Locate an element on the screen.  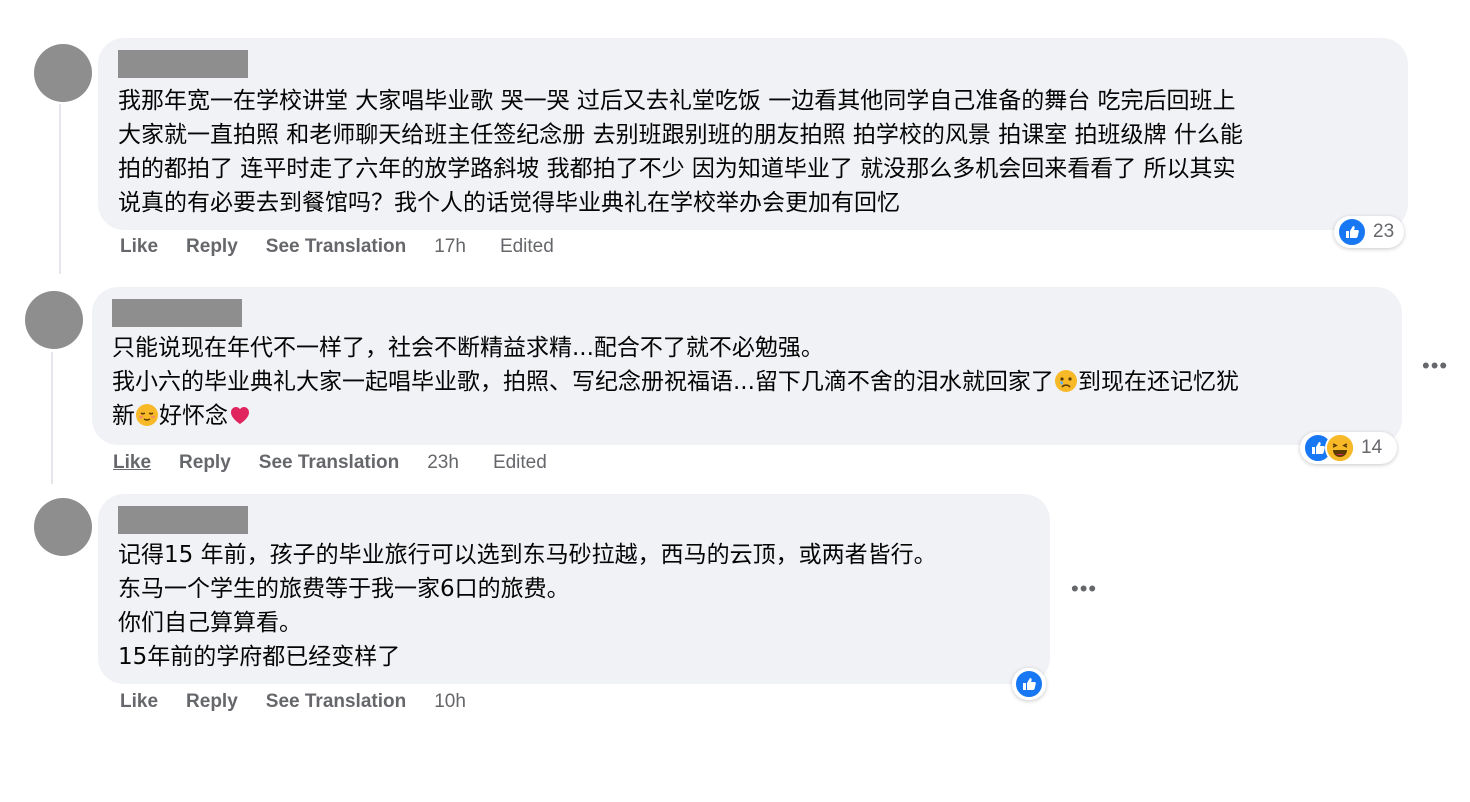
comment-text-line: 说真的有必要去到餐馆吗？我个人的话觉得毕业典礼在学校举办会更加有回忆 is located at coordinates (509, 203).